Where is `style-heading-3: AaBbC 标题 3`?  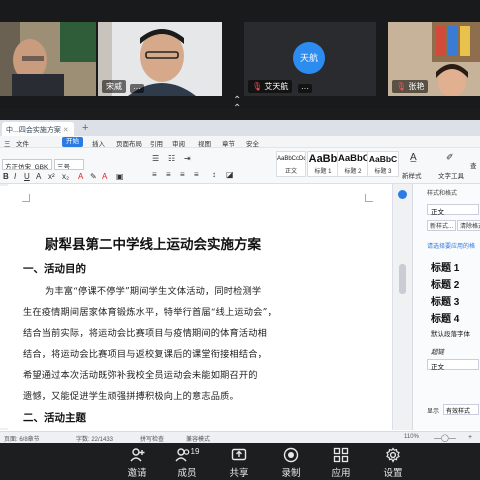 style-heading-3: AaBbC 标题 3 is located at coordinates (383, 164).